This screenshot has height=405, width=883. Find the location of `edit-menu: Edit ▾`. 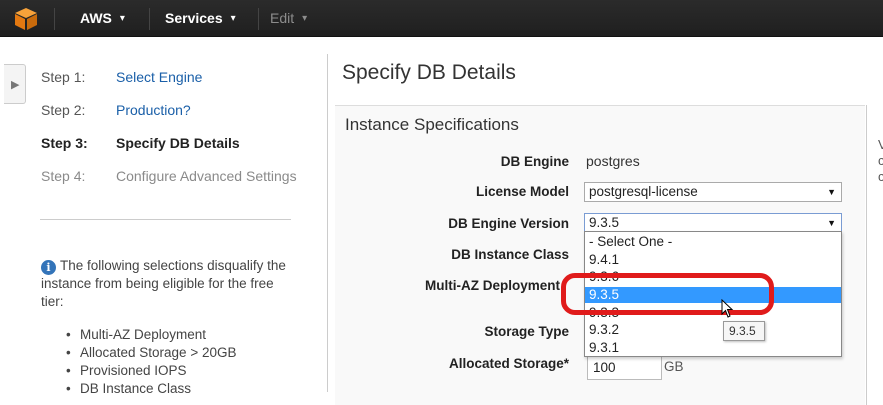

edit-menu: Edit ▾ is located at coordinates (288, 18).